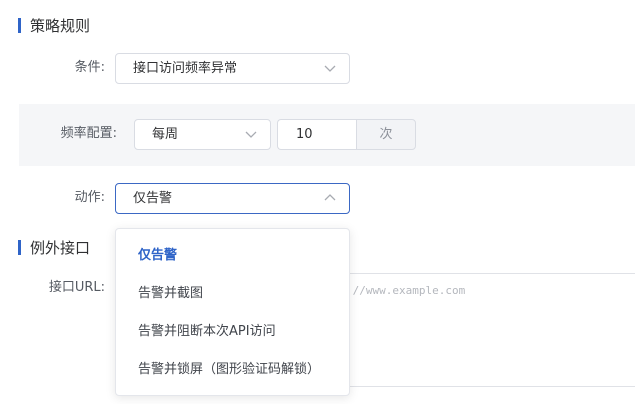  I want to click on dropdown-option-alert-lock-screen: 告警并锁屏（图形验证码解锁）, so click(232, 370).